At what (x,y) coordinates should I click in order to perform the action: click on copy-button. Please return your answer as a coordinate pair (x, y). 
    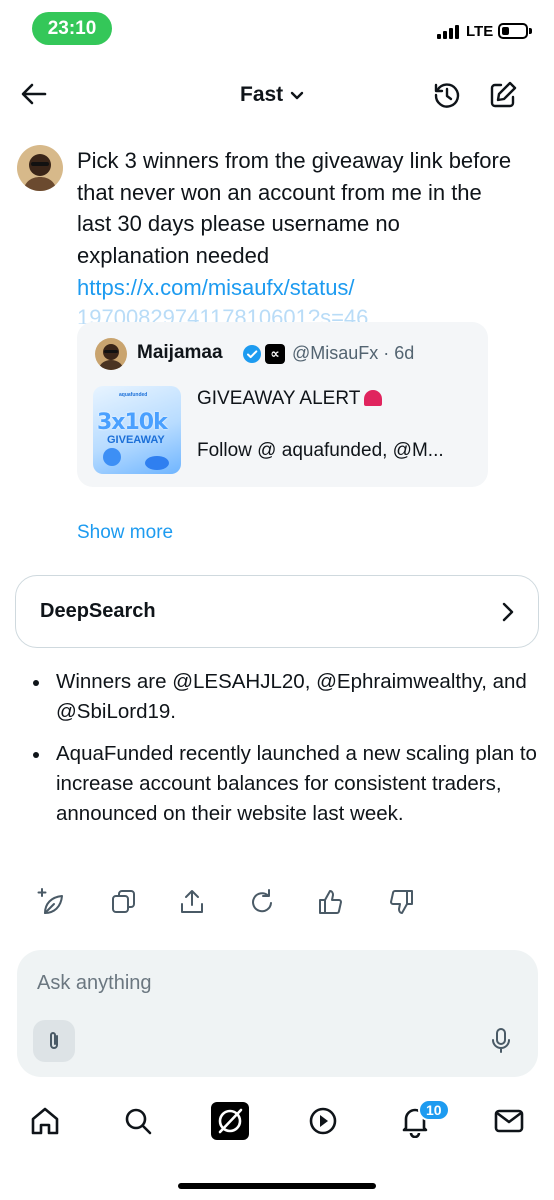
    Looking at the image, I should click on (124, 902).